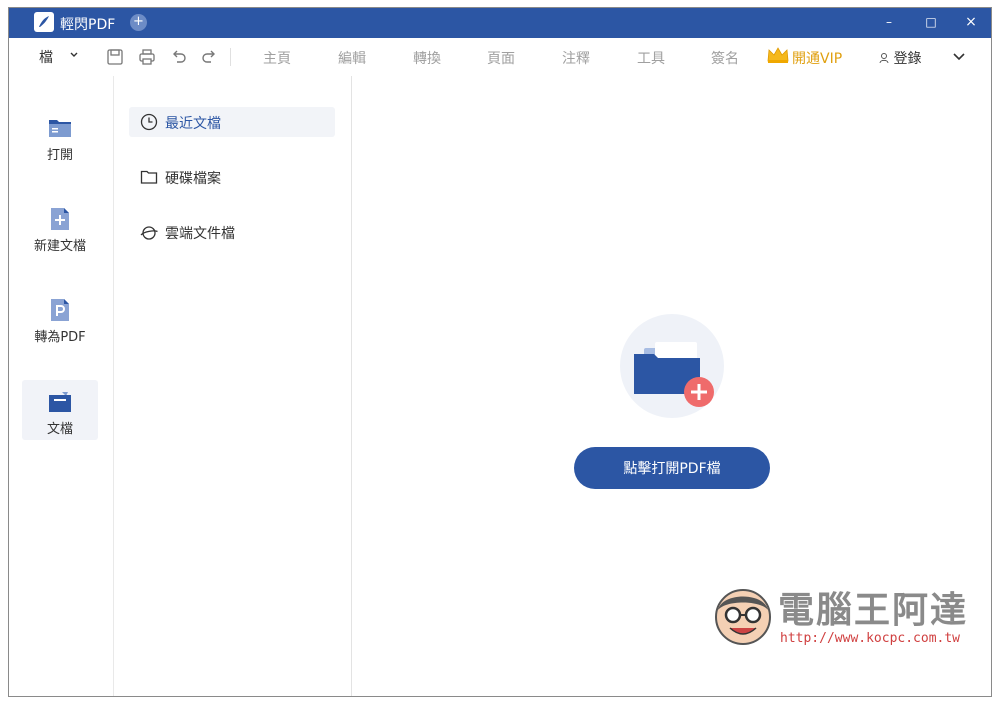  Describe the element at coordinates (46, 57) in the screenshot. I see `file-menu: 檔` at that location.